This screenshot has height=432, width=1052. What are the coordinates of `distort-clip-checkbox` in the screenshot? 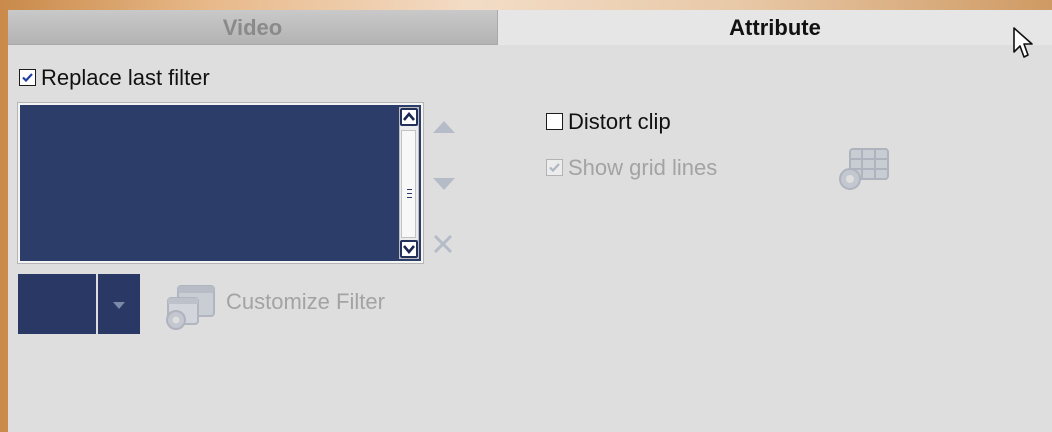 It's located at (554, 121).